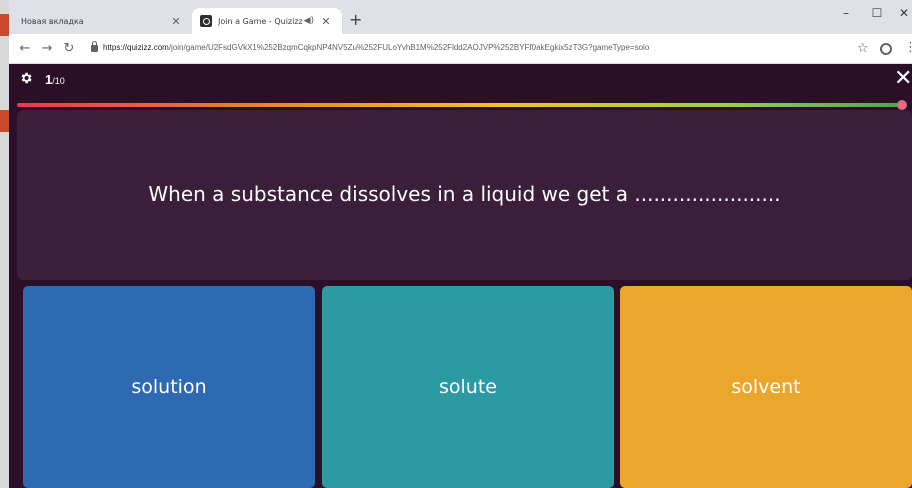 The height and width of the screenshot is (488, 912). Describe the element at coordinates (863, 48) in the screenshot. I see `star-icon: ☆` at that location.